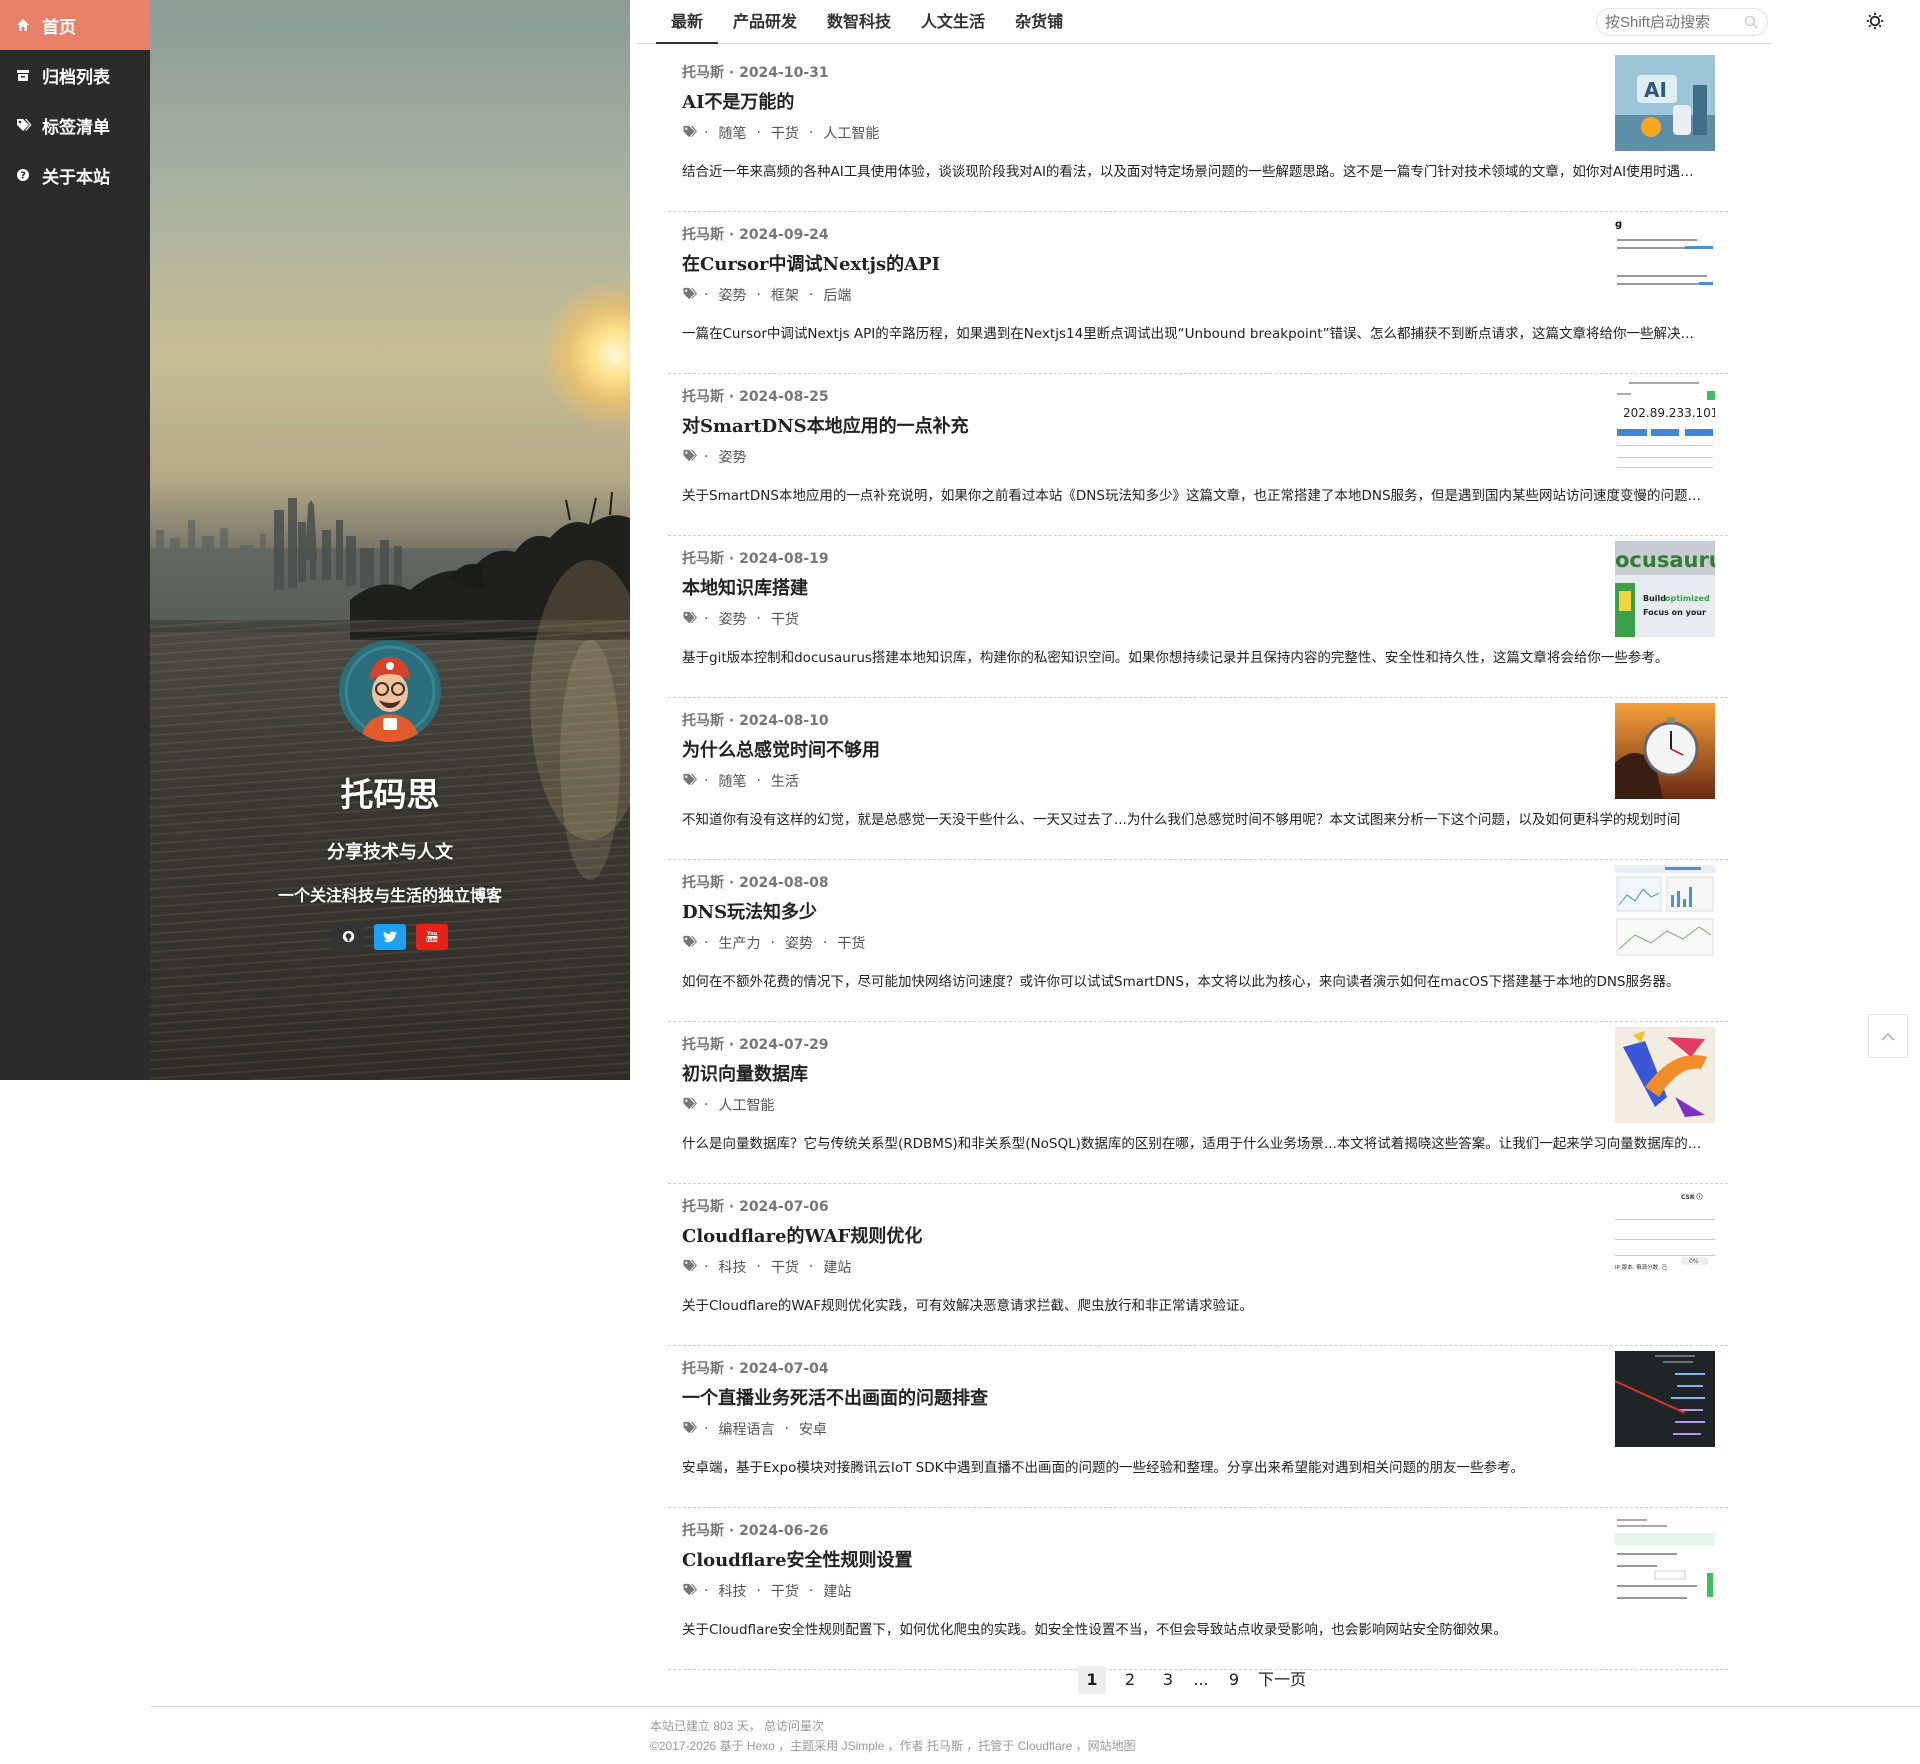 The height and width of the screenshot is (1764, 1920). I want to click on nav-item-home: 首页, so click(75, 25).